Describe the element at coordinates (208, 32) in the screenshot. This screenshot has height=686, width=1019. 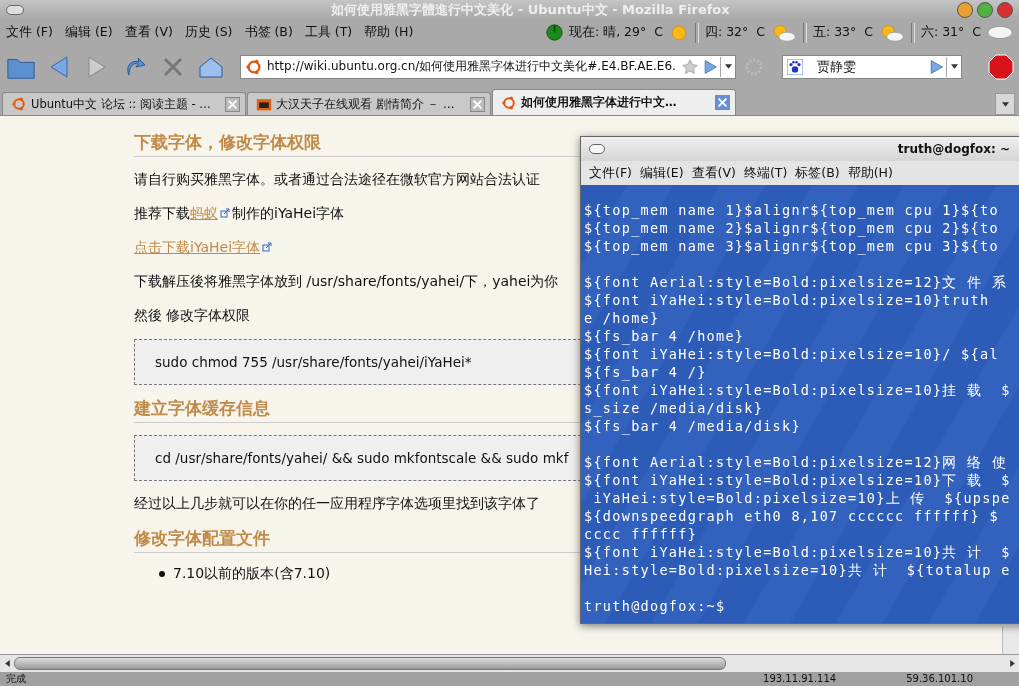
I see `menu-item: 历史 (S)` at that location.